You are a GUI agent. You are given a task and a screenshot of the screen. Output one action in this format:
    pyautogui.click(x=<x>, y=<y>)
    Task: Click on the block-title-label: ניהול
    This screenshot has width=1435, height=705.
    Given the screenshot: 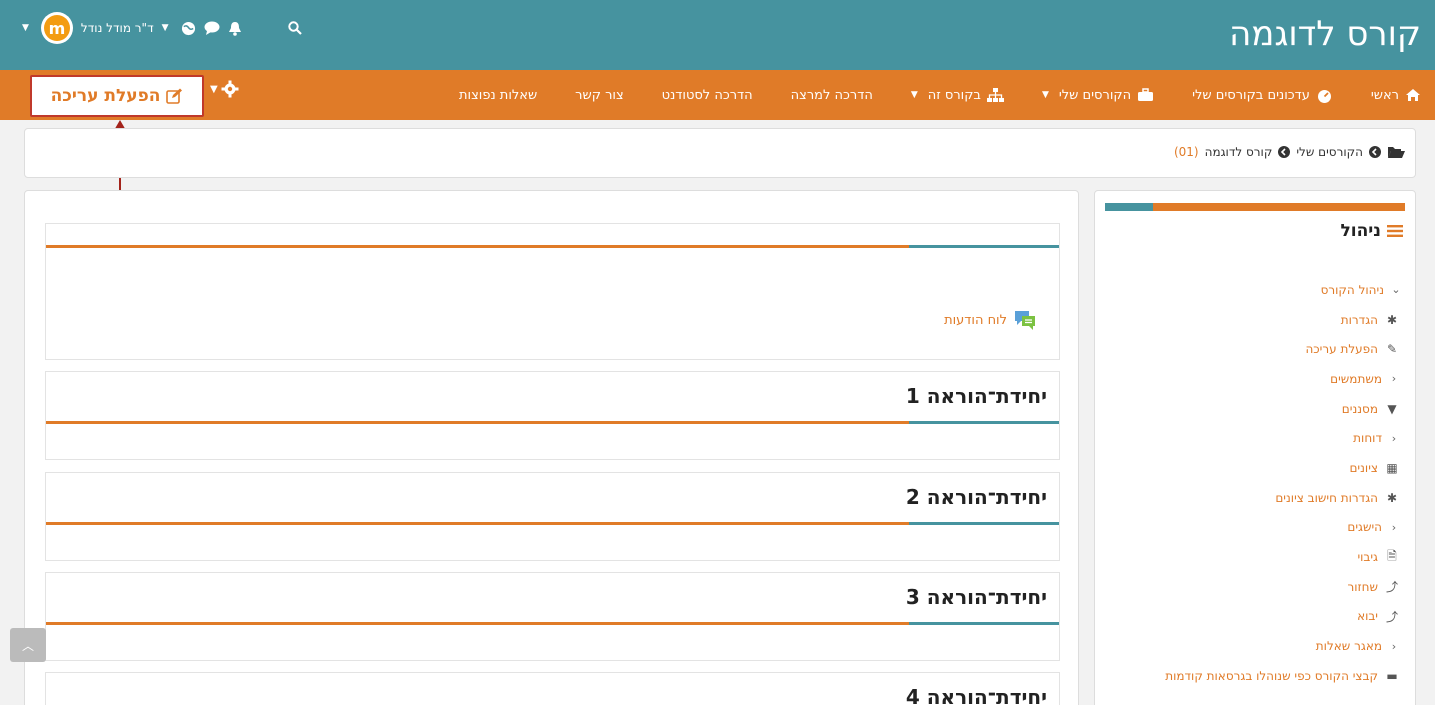 What is the action you would take?
    pyautogui.click(x=1360, y=231)
    